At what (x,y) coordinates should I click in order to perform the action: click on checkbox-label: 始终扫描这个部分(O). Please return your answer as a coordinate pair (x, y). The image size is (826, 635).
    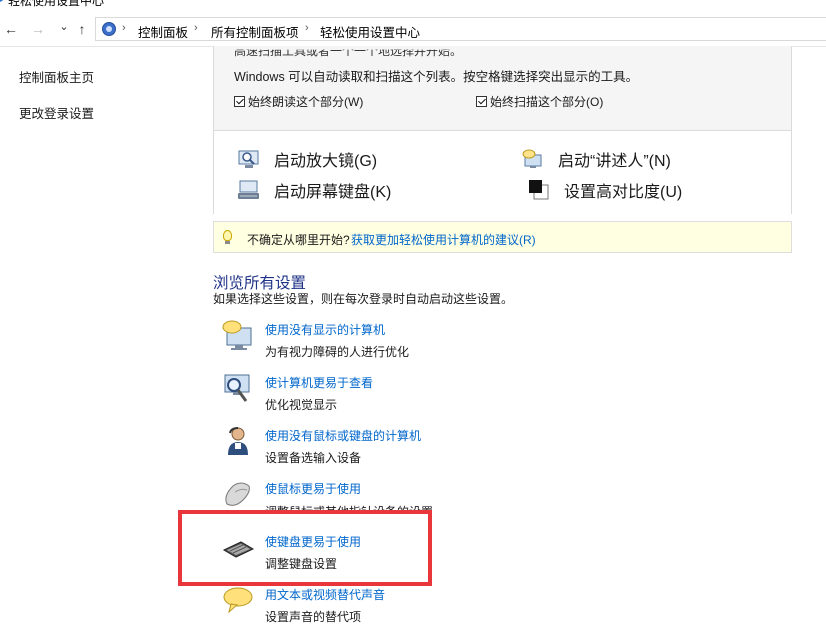
    Looking at the image, I should click on (547, 102).